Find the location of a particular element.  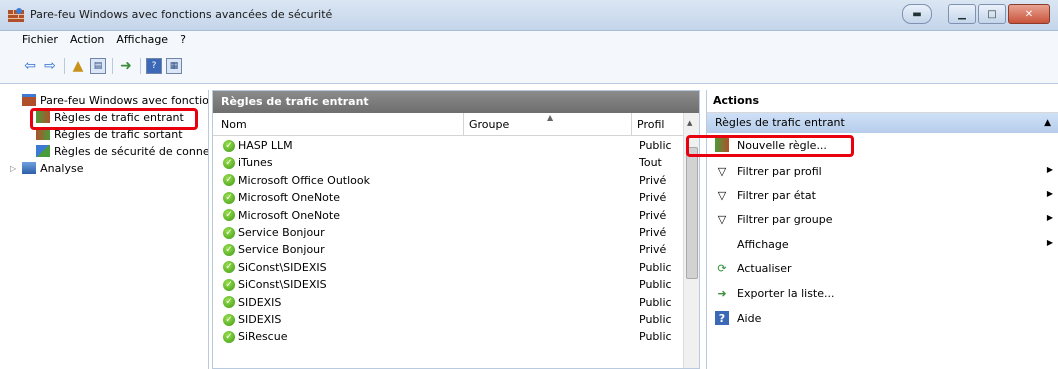

action-view: Affichage ▶ is located at coordinates (882, 244).